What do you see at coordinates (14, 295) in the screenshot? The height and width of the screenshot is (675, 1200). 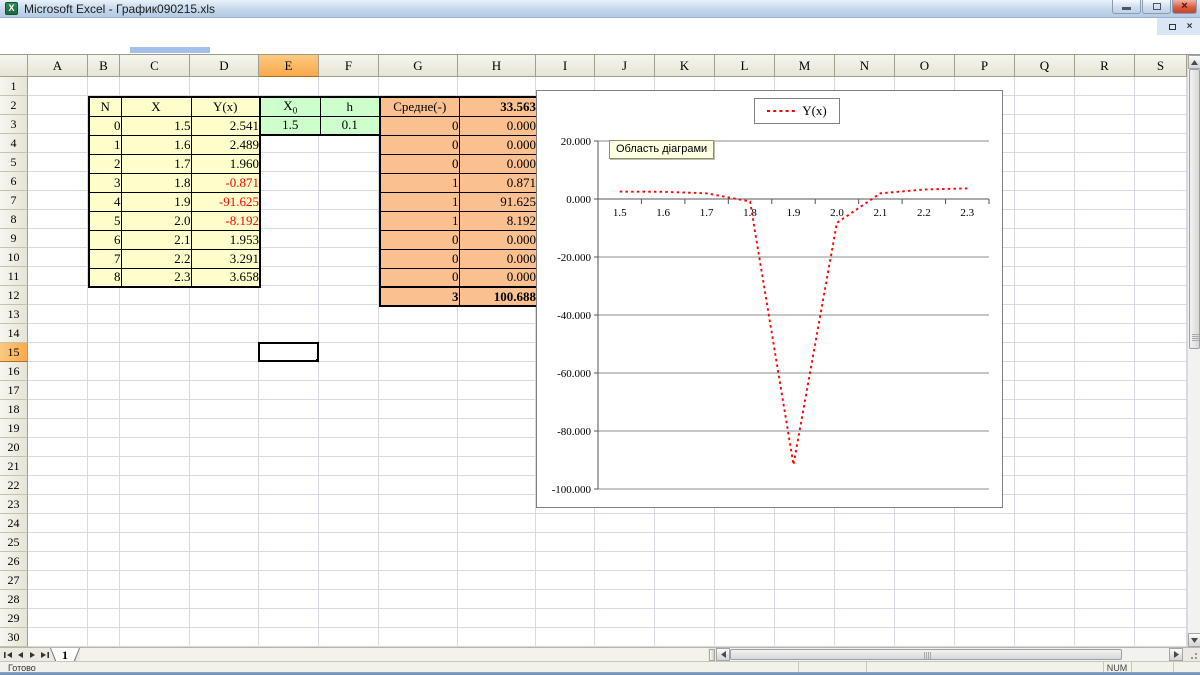 I see `row-header-12: 12` at bounding box center [14, 295].